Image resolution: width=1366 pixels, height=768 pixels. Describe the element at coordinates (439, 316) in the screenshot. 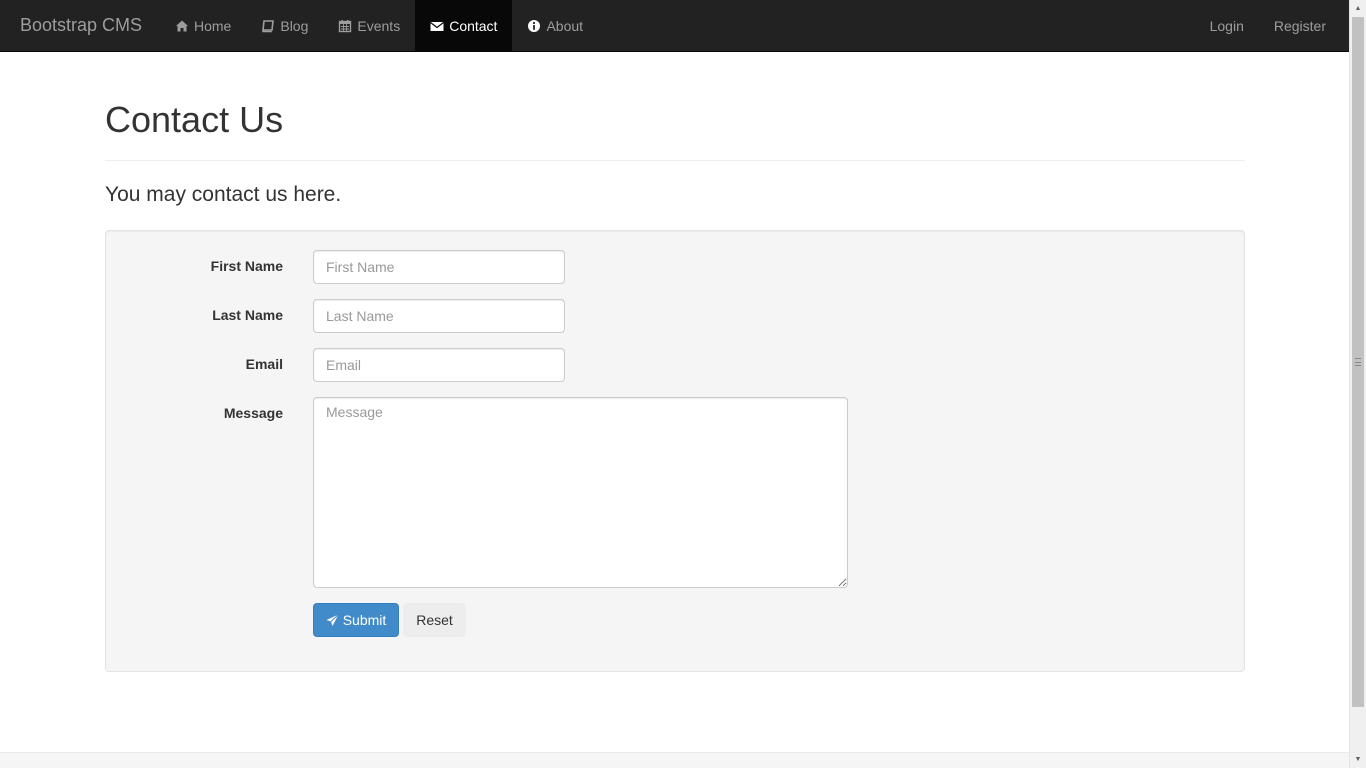

I see `last-name-input` at that location.